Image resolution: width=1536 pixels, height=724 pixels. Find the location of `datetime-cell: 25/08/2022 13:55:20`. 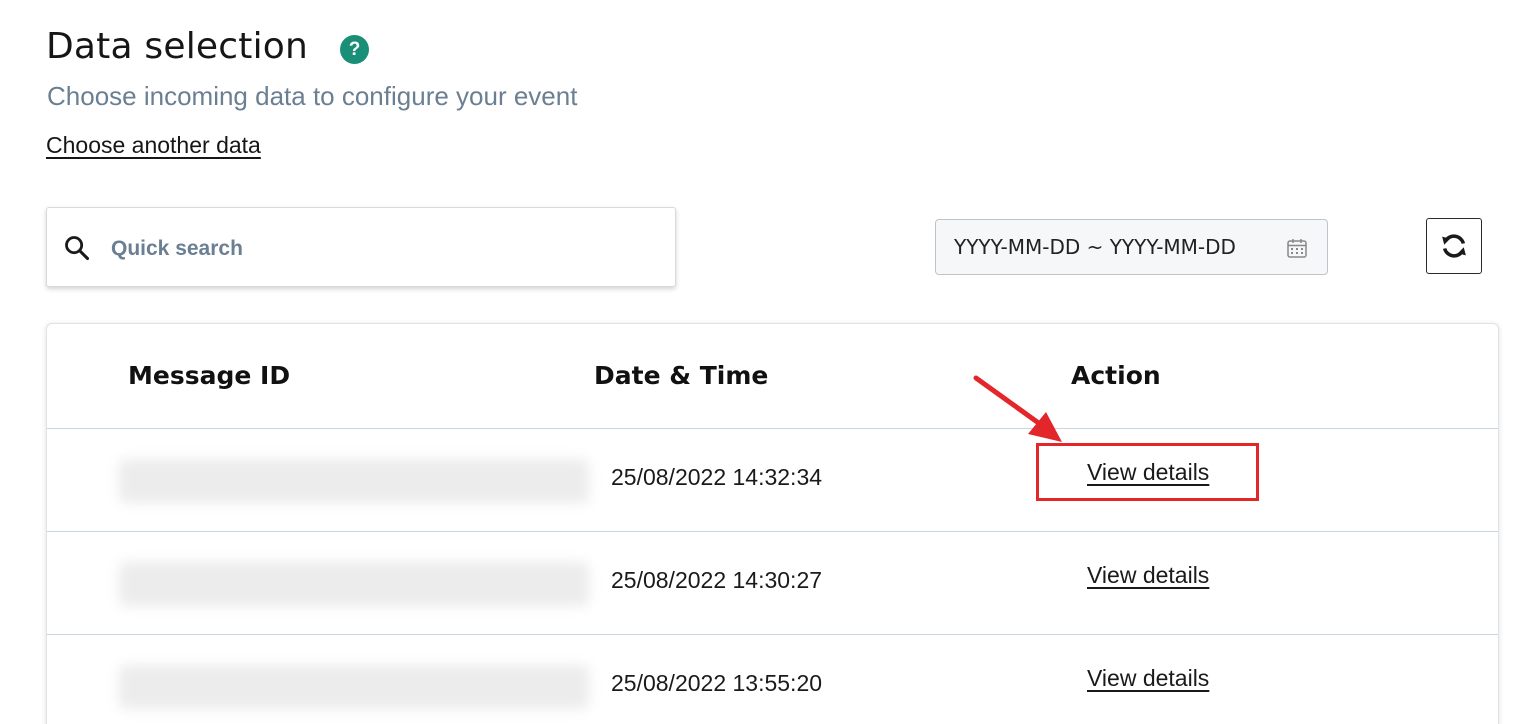

datetime-cell: 25/08/2022 13:55:20 is located at coordinates (717, 683).